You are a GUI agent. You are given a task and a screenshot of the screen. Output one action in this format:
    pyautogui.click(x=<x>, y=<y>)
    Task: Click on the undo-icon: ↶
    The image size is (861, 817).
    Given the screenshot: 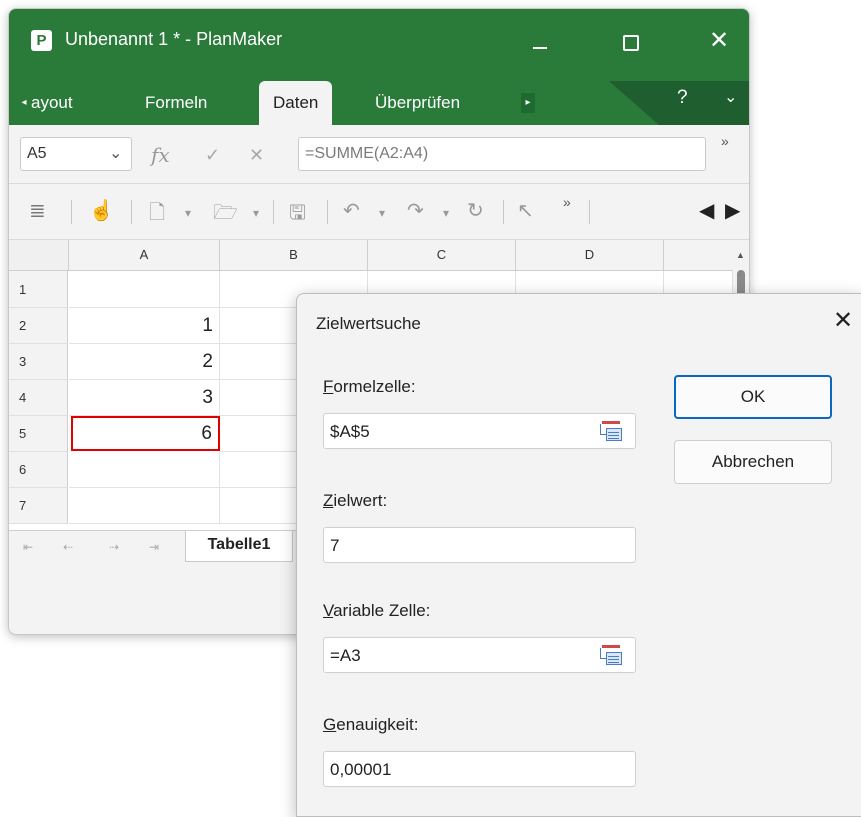 What is the action you would take?
    pyautogui.click(x=351, y=210)
    